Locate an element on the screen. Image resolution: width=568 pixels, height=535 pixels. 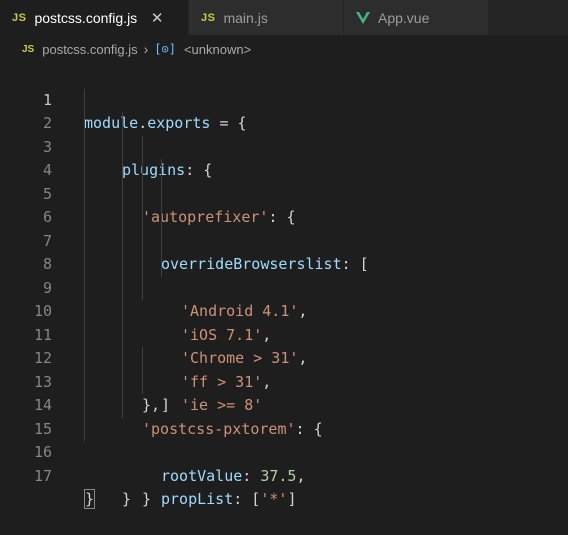
symbol-variable-icon: [⊙] is located at coordinates (165, 49).